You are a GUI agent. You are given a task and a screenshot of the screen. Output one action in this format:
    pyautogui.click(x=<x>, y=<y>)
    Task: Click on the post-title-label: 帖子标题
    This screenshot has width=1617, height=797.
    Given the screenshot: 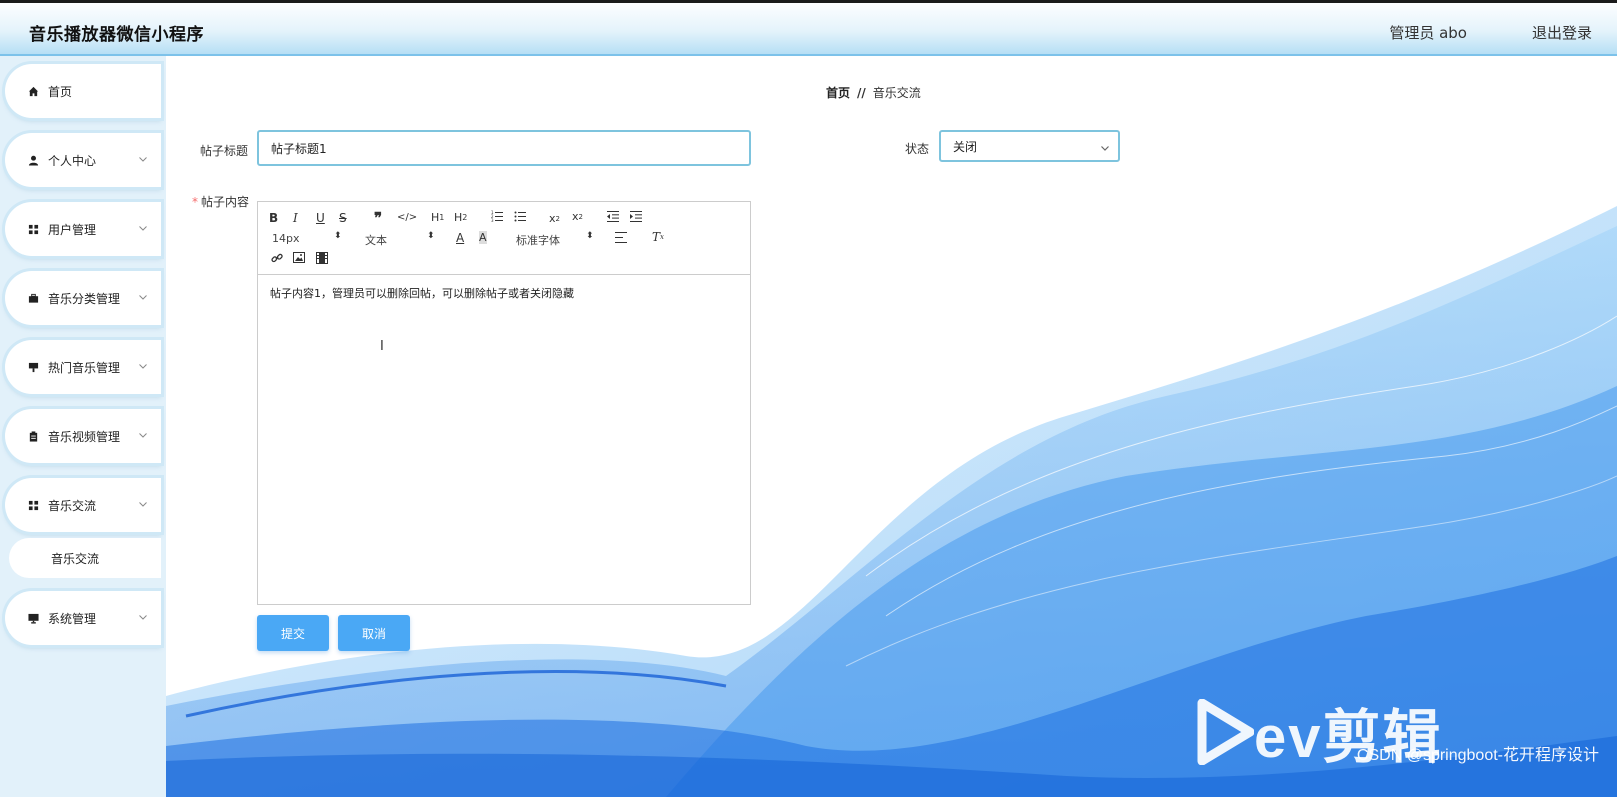 What is the action you would take?
    pyautogui.click(x=224, y=151)
    